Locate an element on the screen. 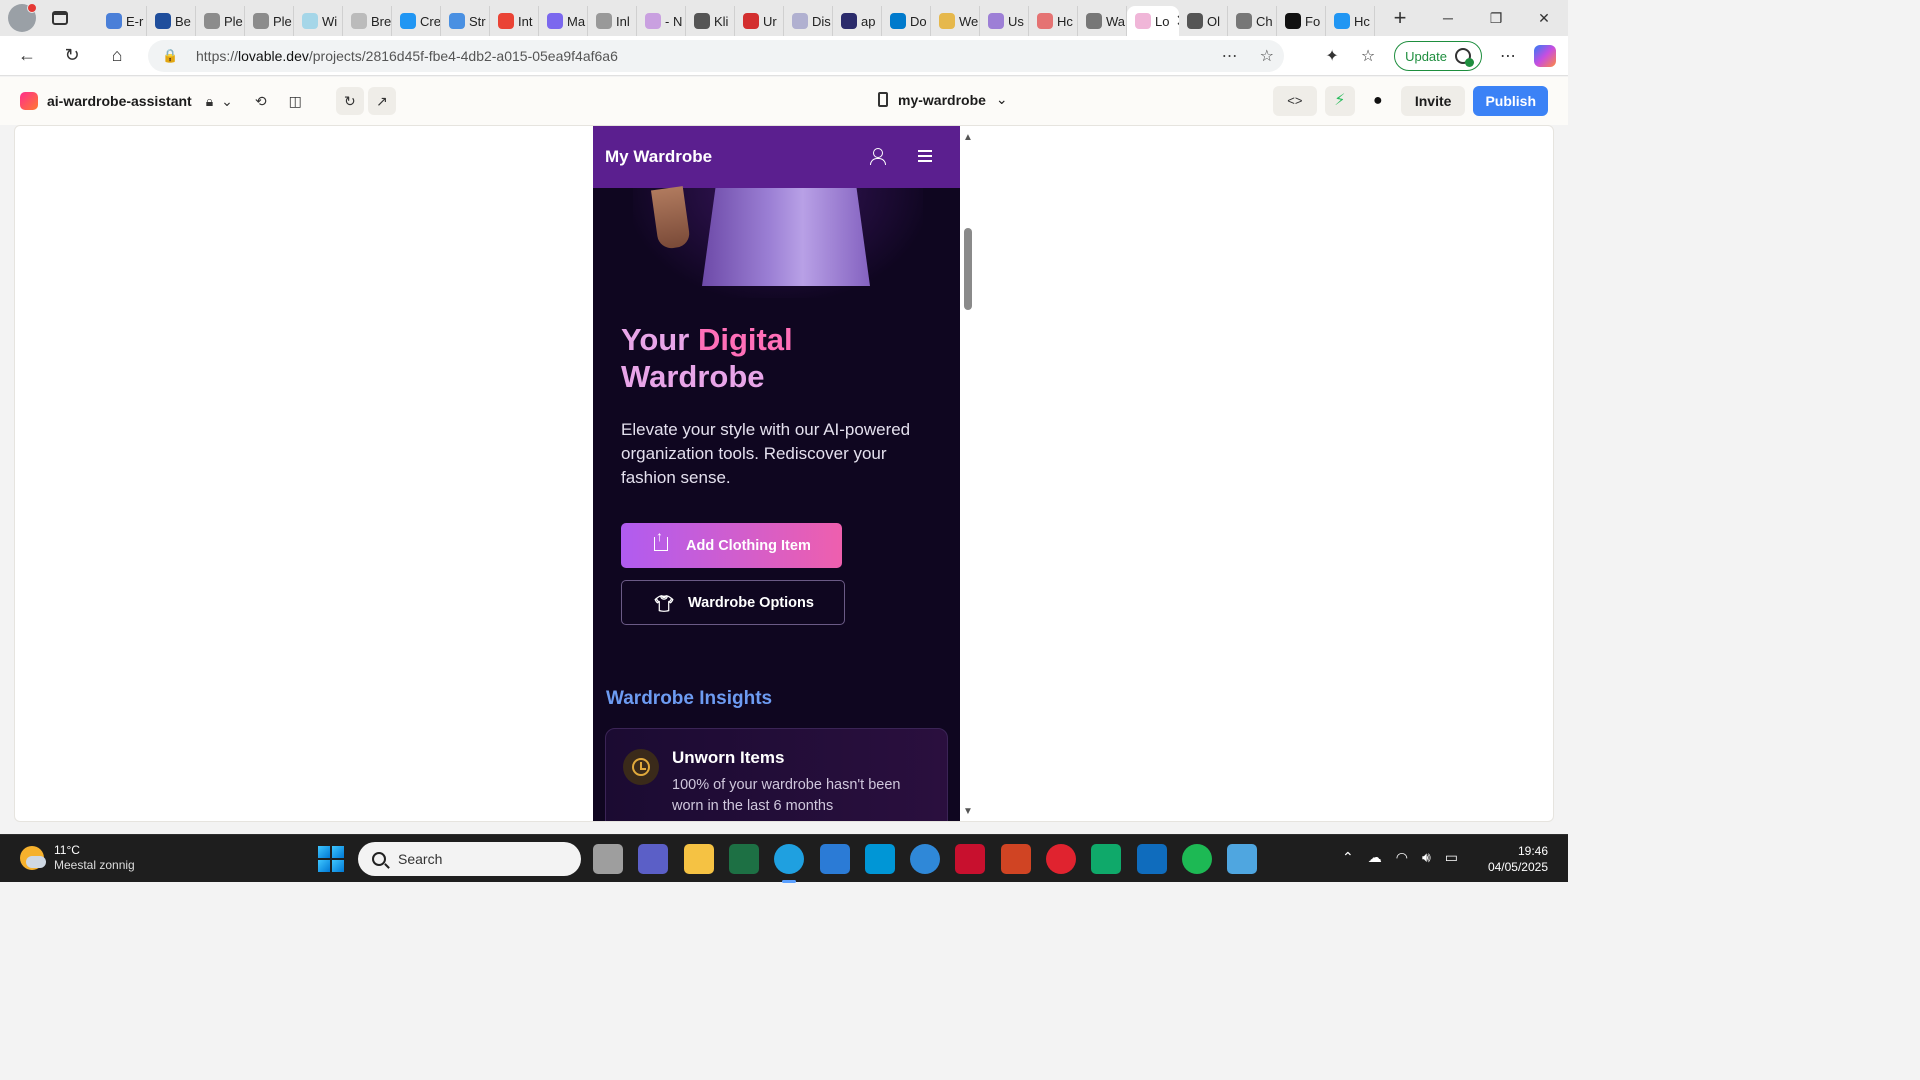 The image size is (1920, 1080). favorites-icon: ☆ is located at coordinates (1368, 56).